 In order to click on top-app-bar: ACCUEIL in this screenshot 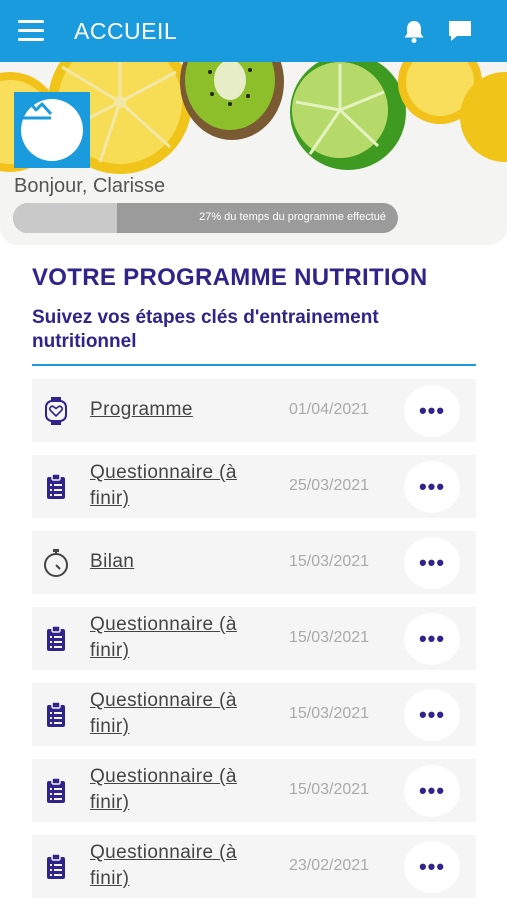, I will do `click(253, 31)`.